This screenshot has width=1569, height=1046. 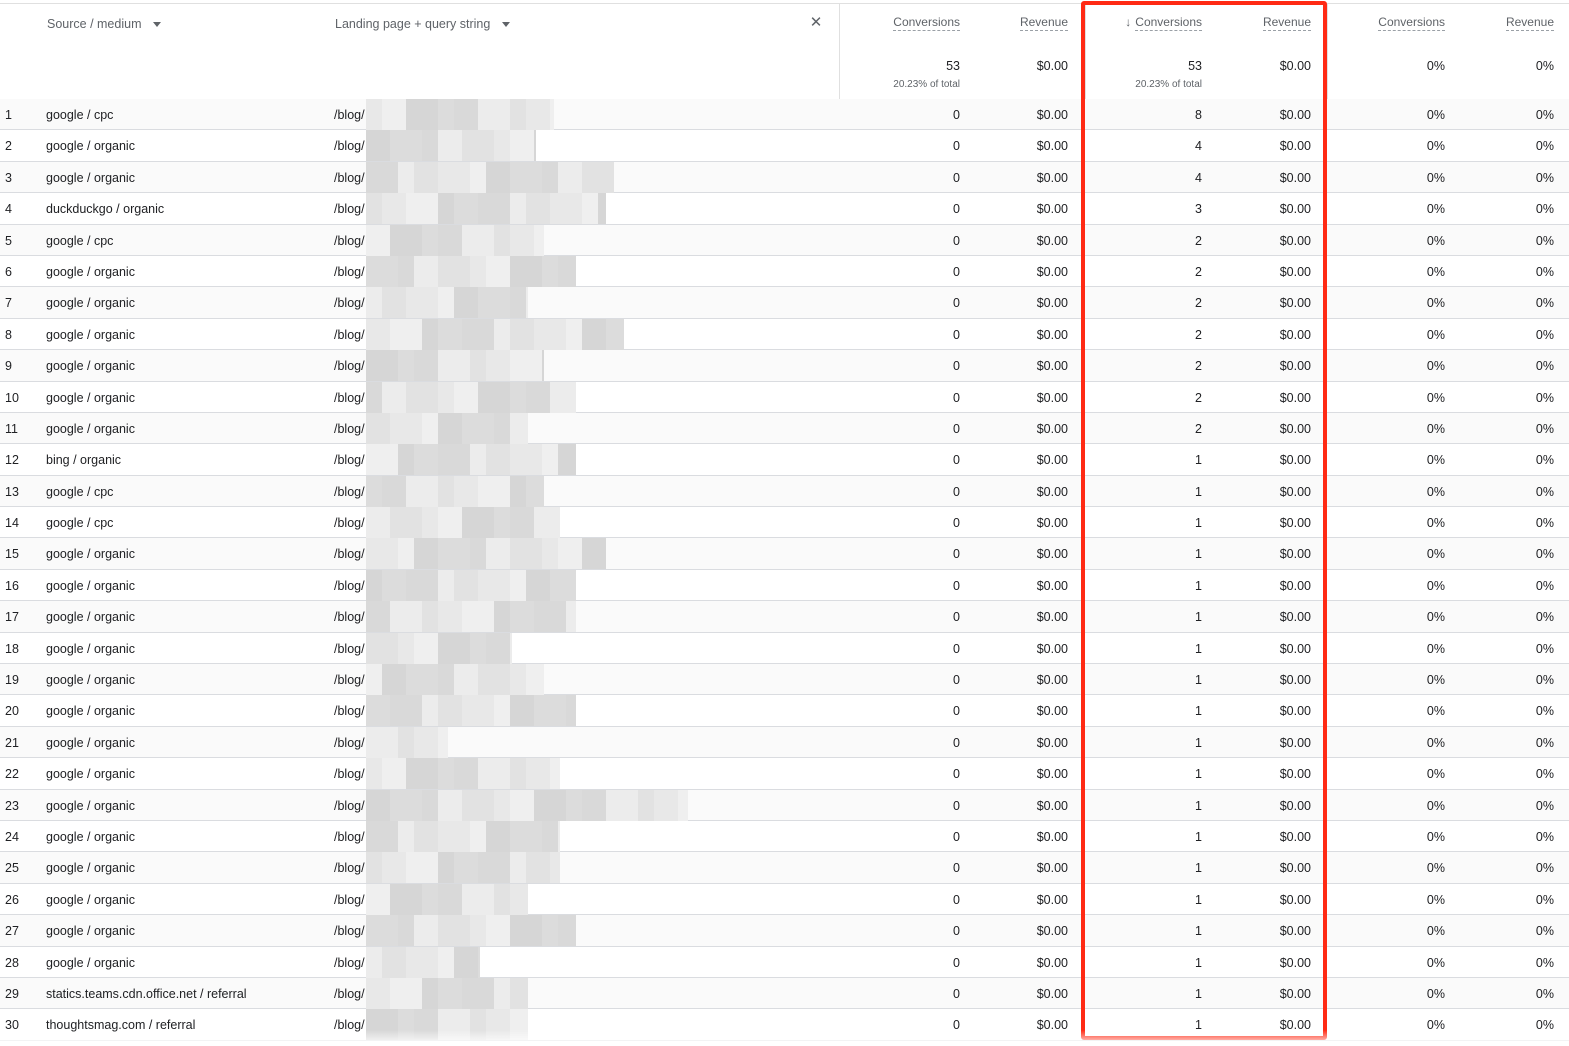 I want to click on table-row: 26 google / organic/blog/0 $0.00 1 $0.00 0% 0%, so click(x=784, y=899).